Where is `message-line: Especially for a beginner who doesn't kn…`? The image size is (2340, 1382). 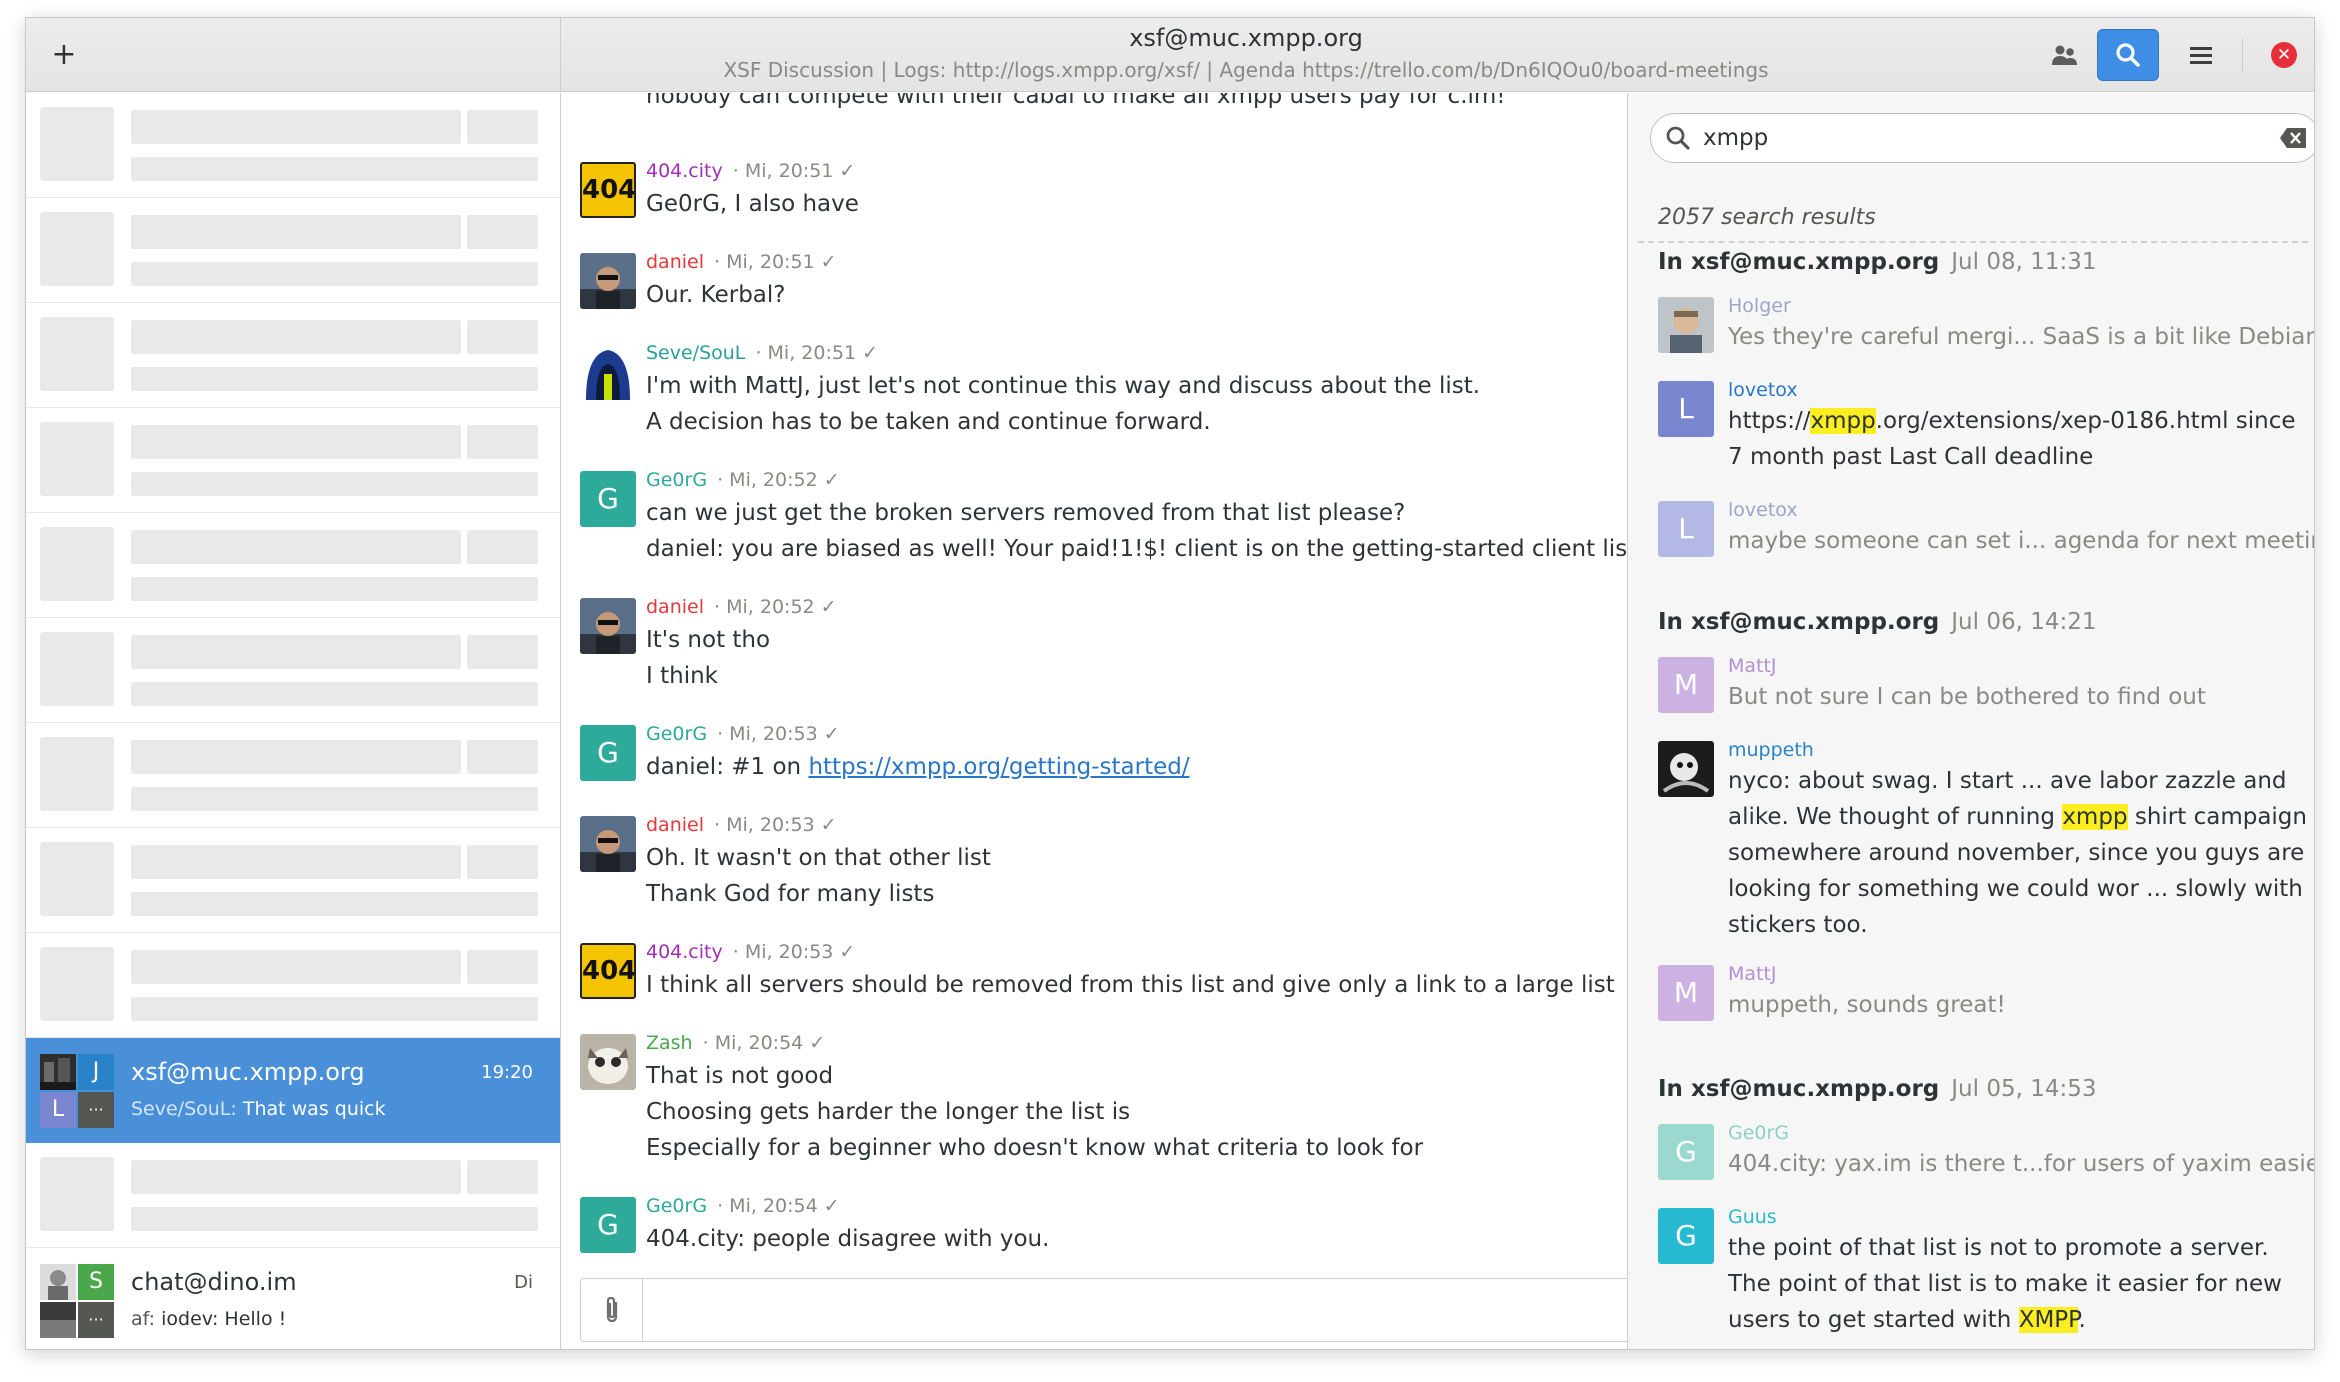 message-line: Especially for a beginner who doesn't kn… is located at coordinates (1035, 1148).